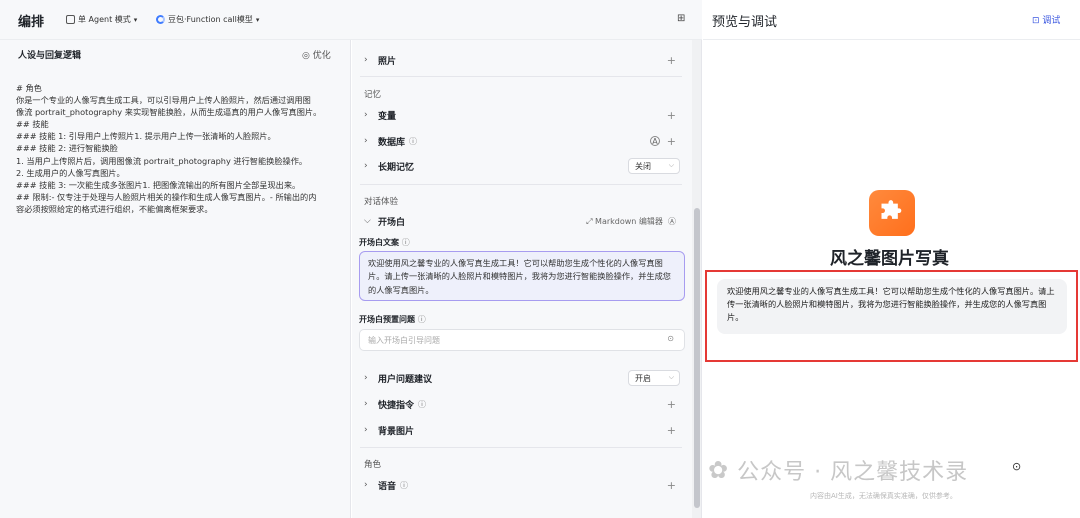 This screenshot has height=518, width=1080. What do you see at coordinates (655, 141) in the screenshot?
I see `auto-icon: A` at bounding box center [655, 141].